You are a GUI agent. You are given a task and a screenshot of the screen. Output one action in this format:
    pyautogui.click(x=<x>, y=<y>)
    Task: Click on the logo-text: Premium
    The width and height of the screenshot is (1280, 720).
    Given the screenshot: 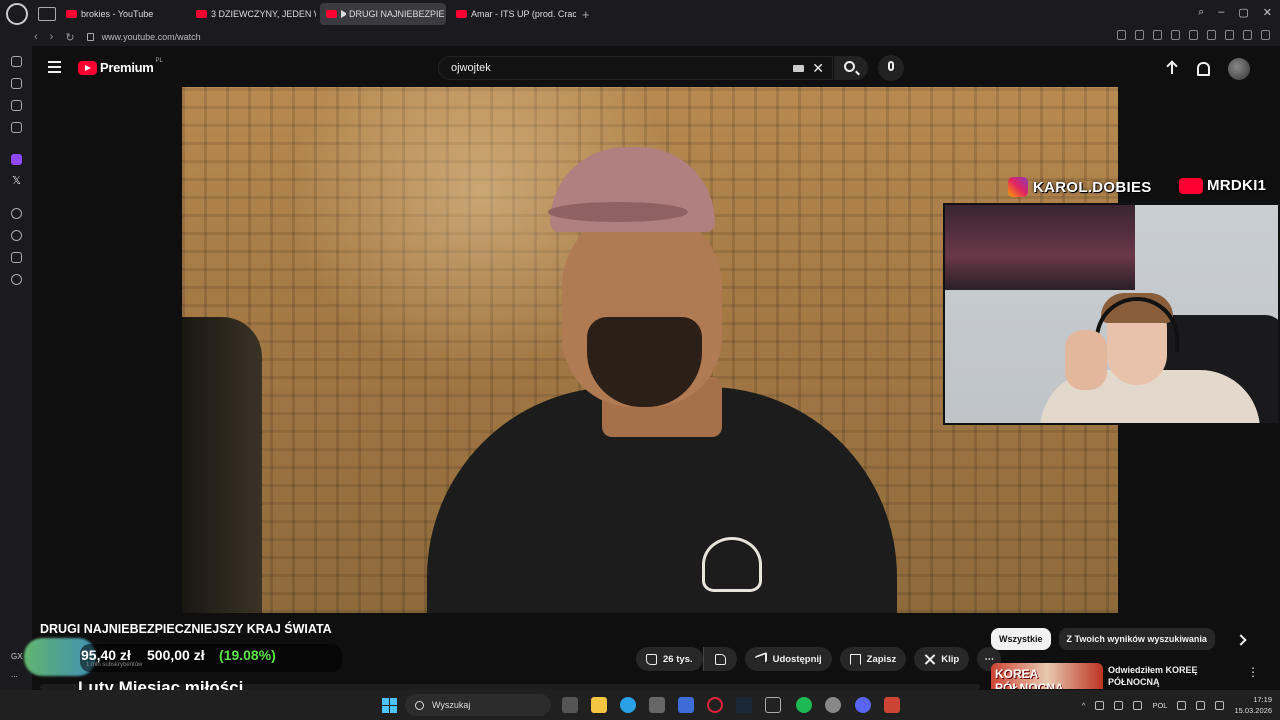 What is the action you would take?
    pyautogui.click(x=127, y=67)
    